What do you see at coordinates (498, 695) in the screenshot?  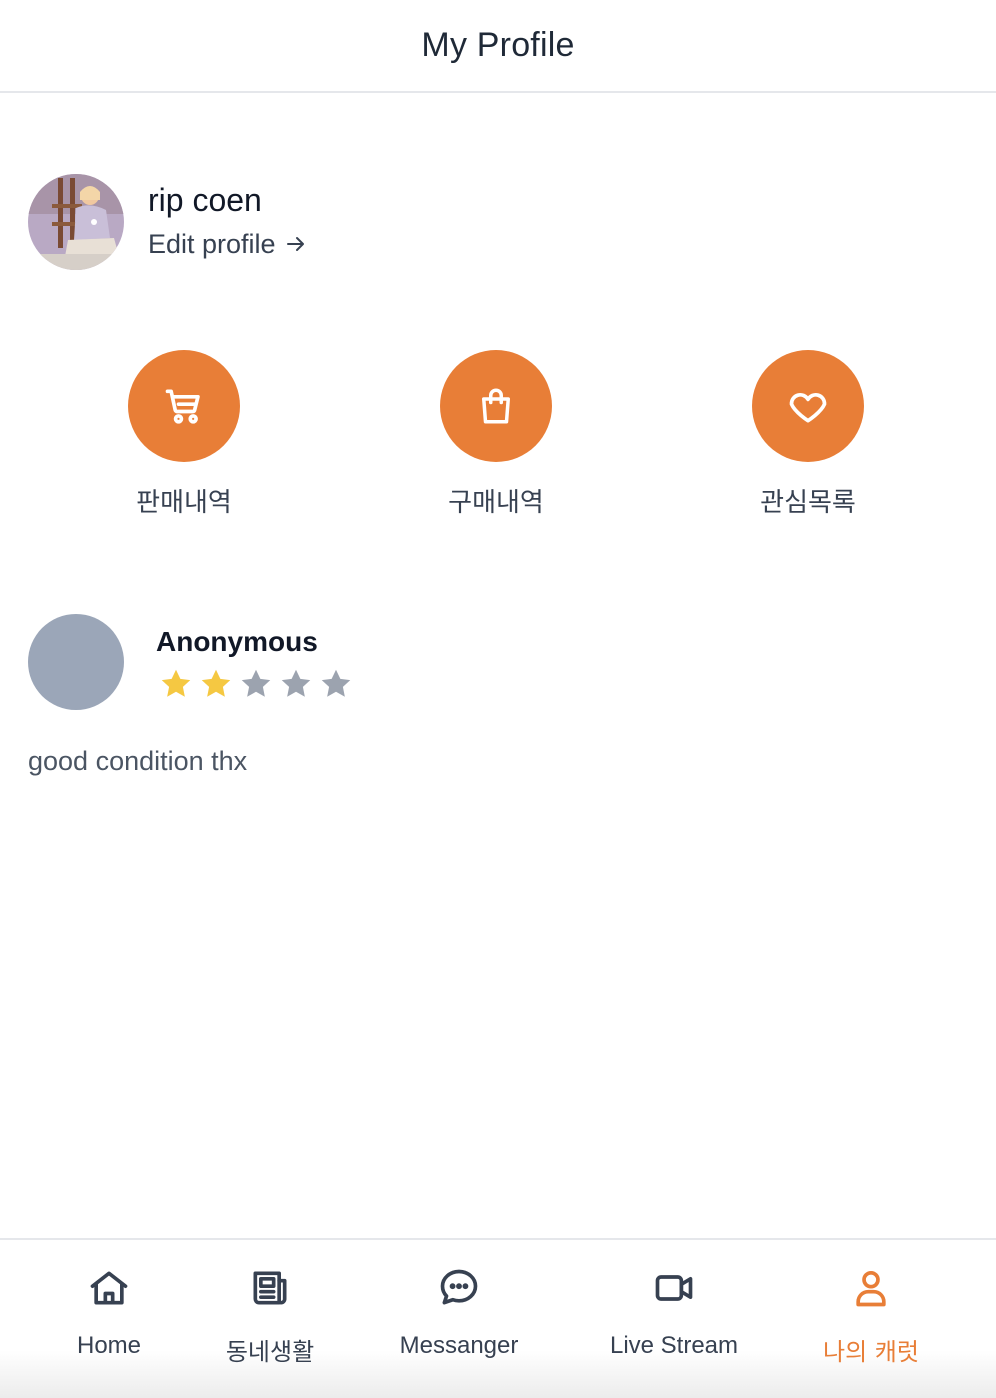 I see `review-card: Anonymous good condition thx` at bounding box center [498, 695].